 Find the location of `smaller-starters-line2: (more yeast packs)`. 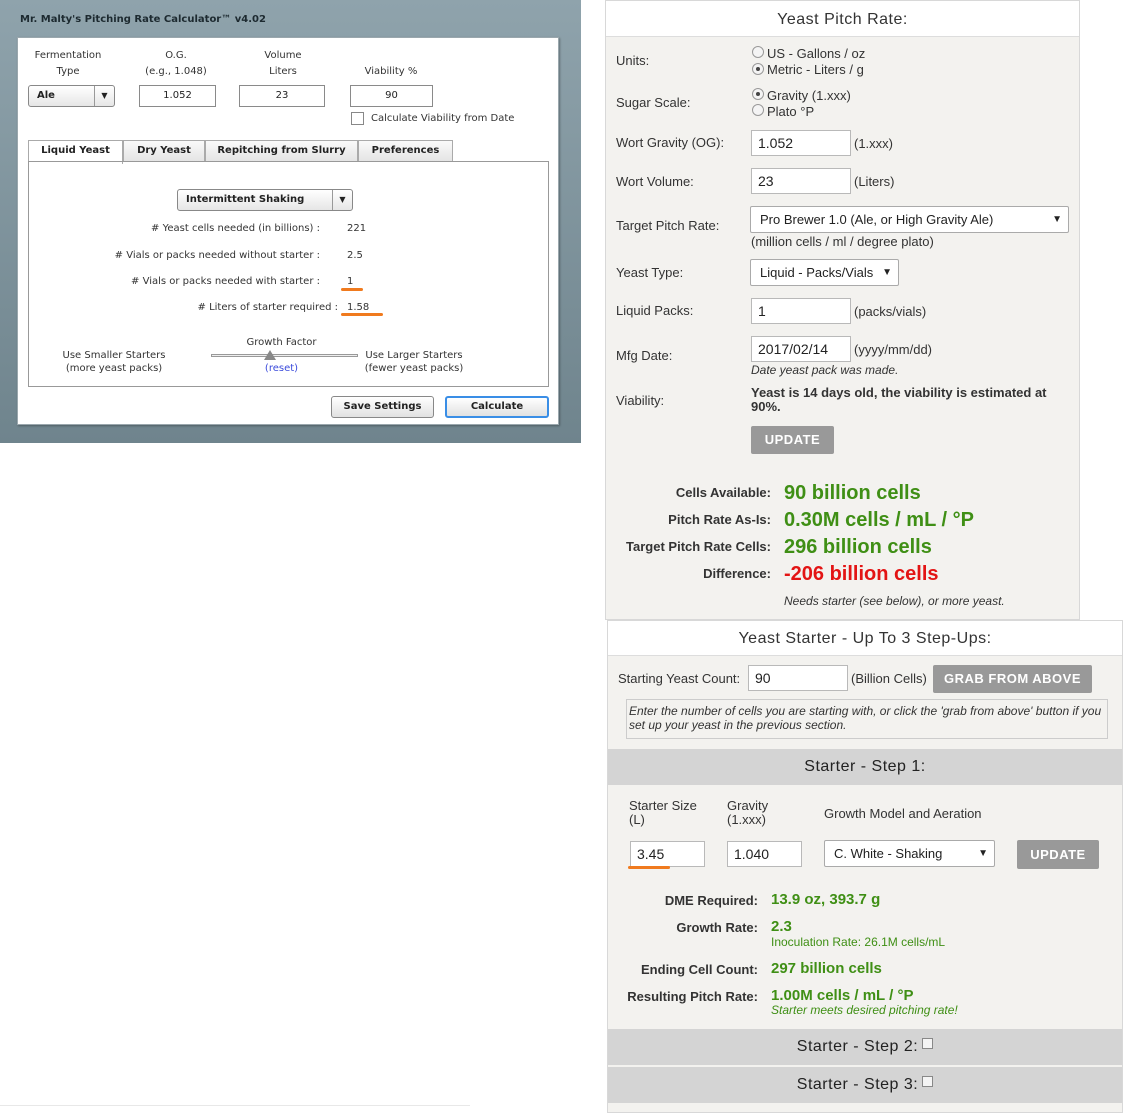

smaller-starters-line2: (more yeast packs) is located at coordinates (114, 368).